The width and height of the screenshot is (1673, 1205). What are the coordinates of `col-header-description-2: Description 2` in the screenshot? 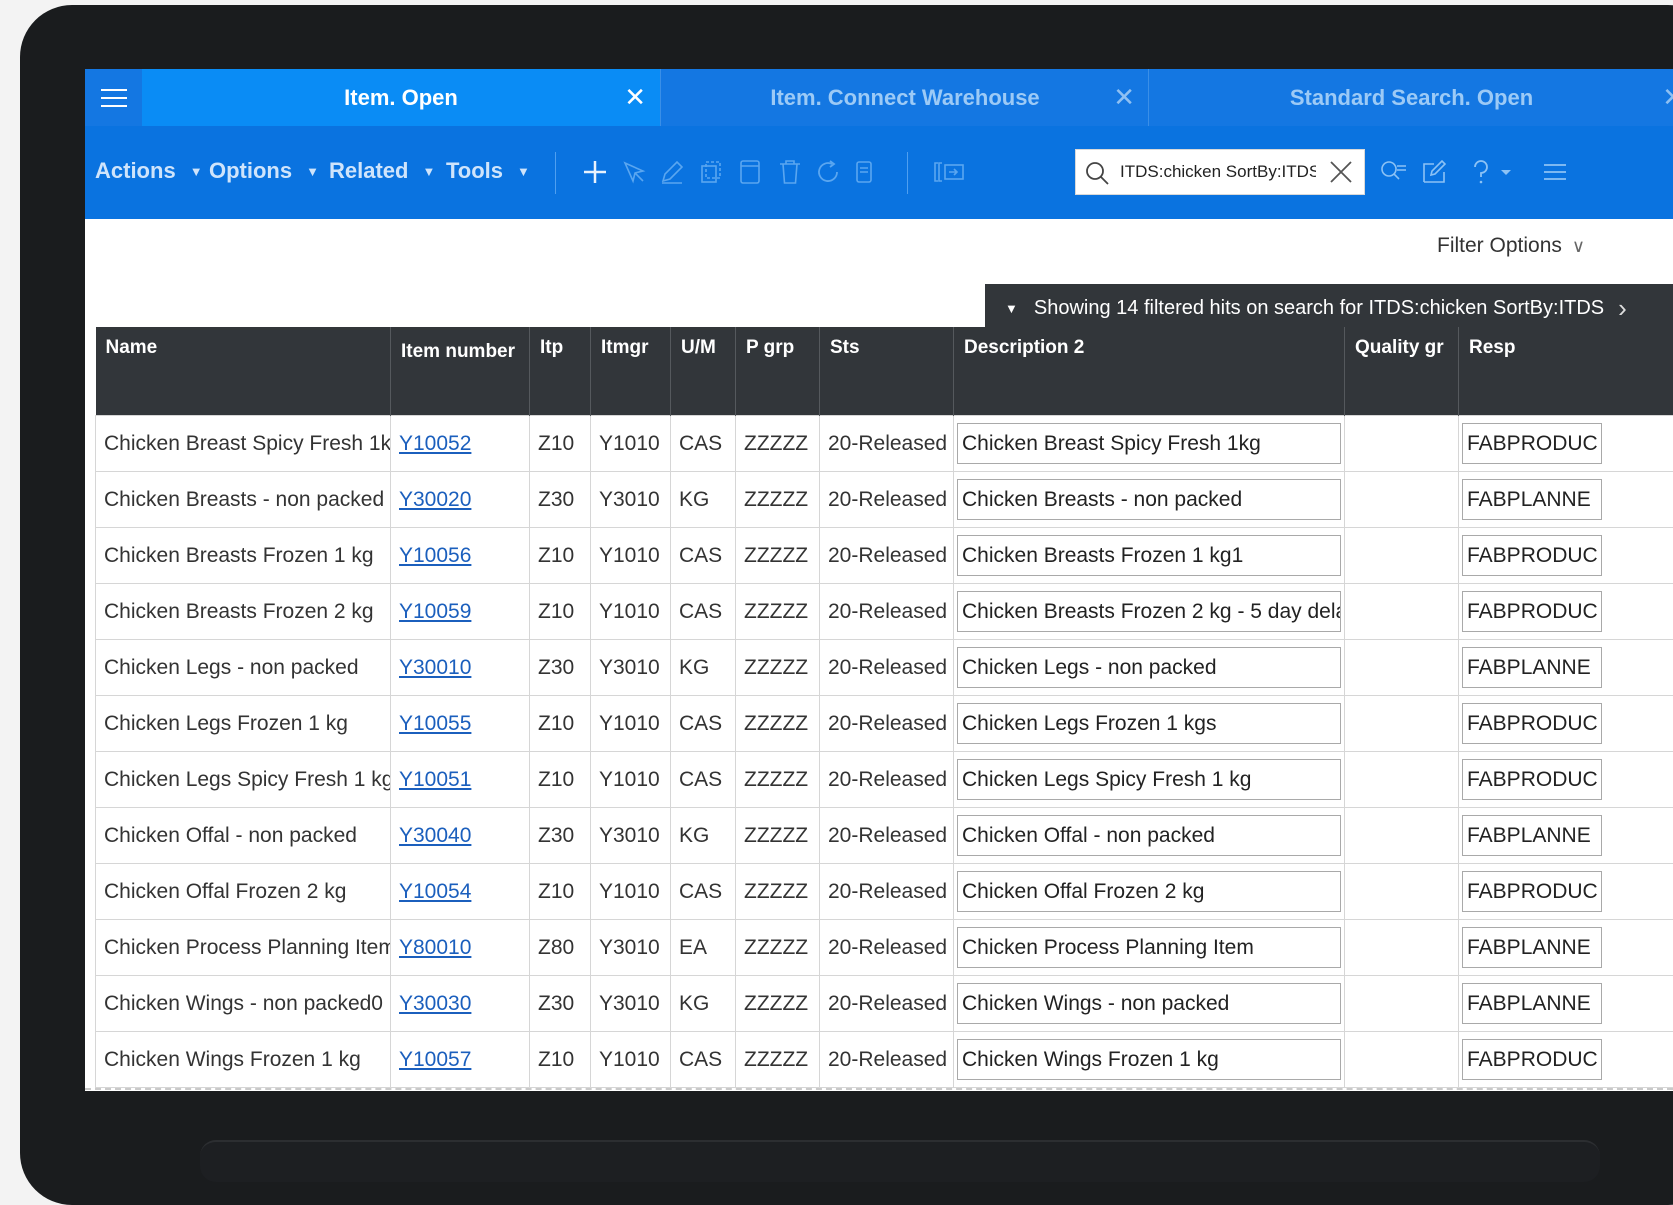 It's located at (1149, 371).